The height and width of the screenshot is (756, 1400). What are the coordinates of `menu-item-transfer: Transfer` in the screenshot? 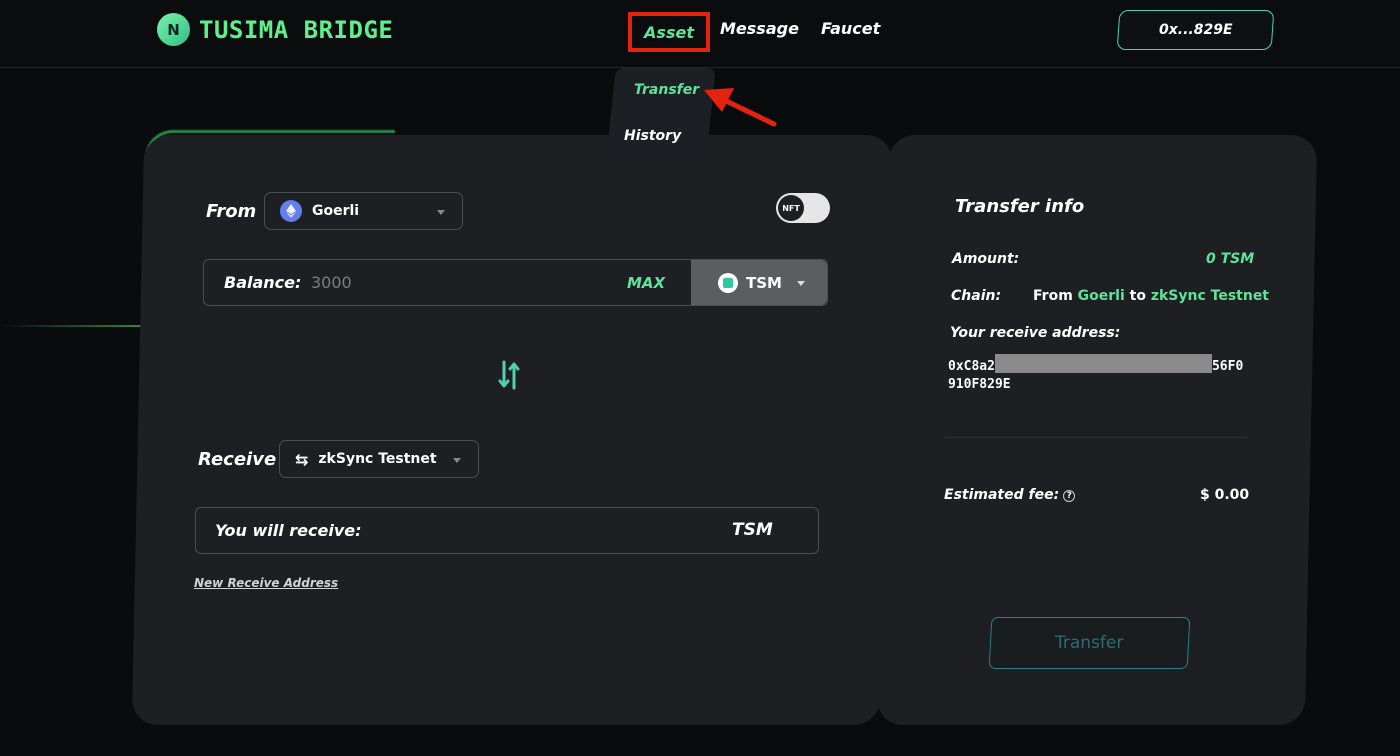 It's located at (666, 90).